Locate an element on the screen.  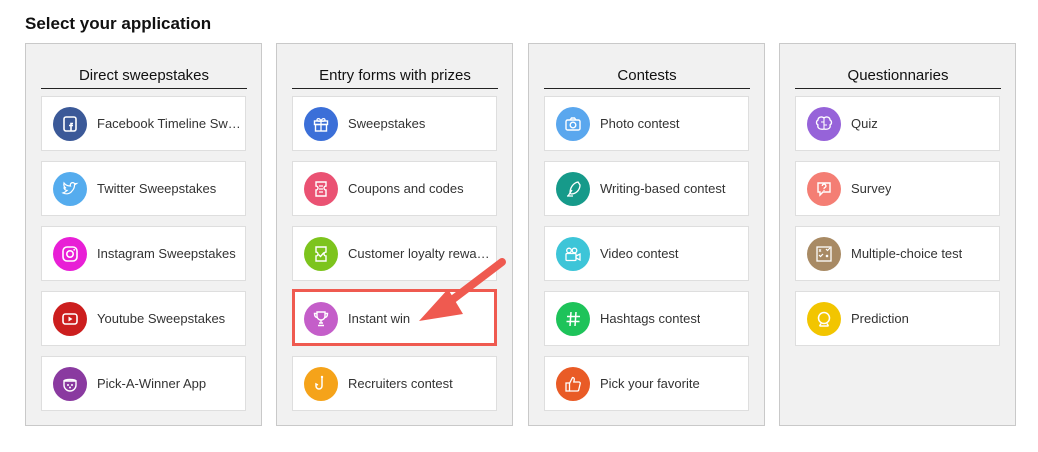
app-option-sweepstakes: Sweepstakes is located at coordinates (394, 123).